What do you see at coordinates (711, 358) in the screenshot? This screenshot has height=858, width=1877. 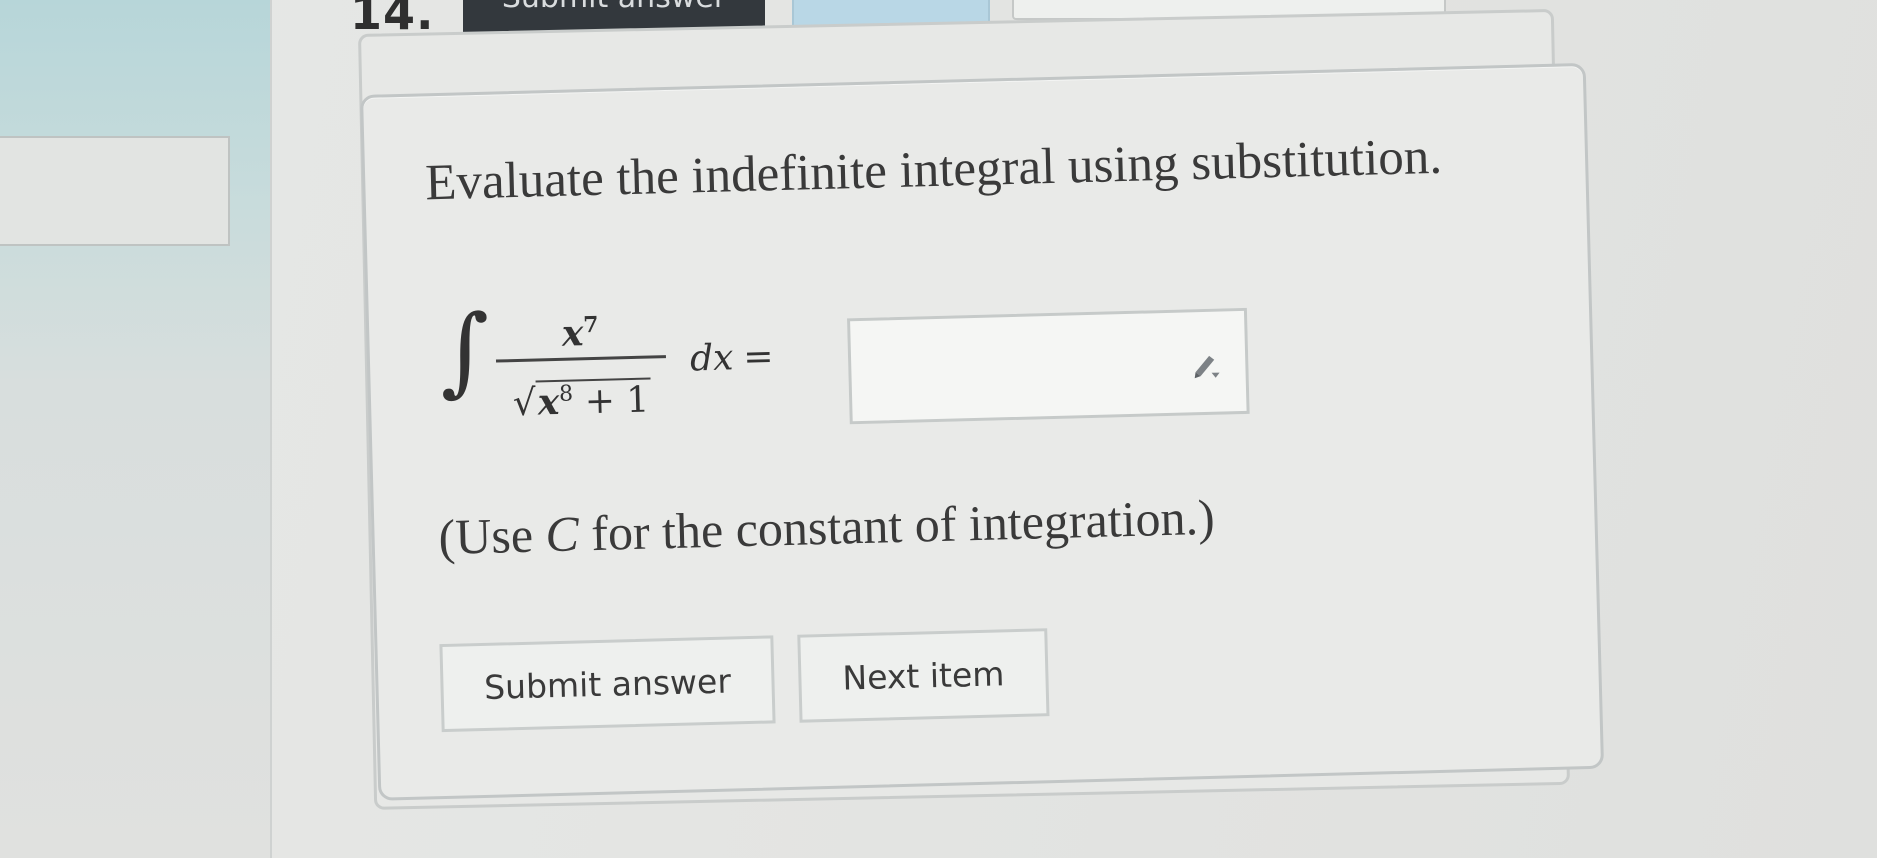 I see `differential-text: dx` at bounding box center [711, 358].